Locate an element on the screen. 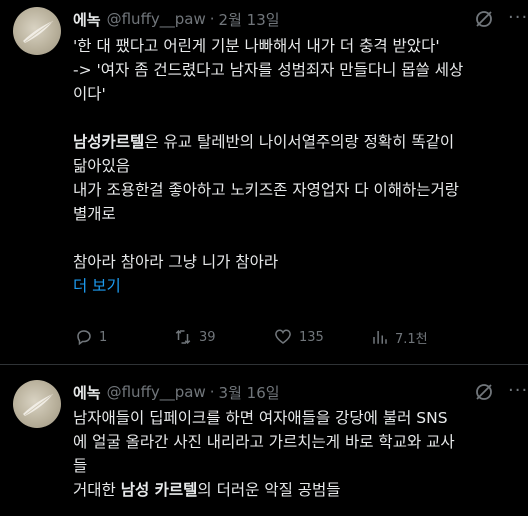 Image resolution: width=528 pixels, height=516 pixels. text-line: 에 얼굴 올라간 사진 내리라고 가르치는게 바로 학교와 교사 is located at coordinates (264, 442).